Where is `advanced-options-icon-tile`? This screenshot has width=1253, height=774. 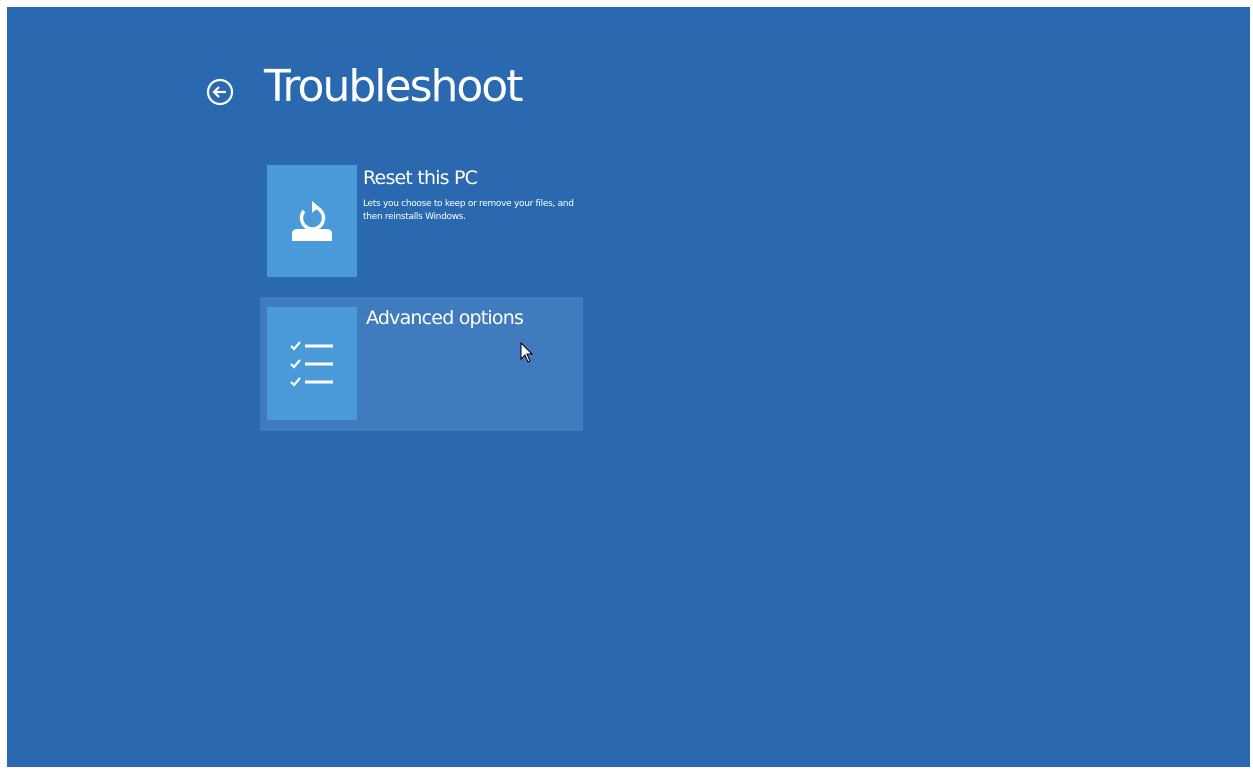 advanced-options-icon-tile is located at coordinates (312, 363).